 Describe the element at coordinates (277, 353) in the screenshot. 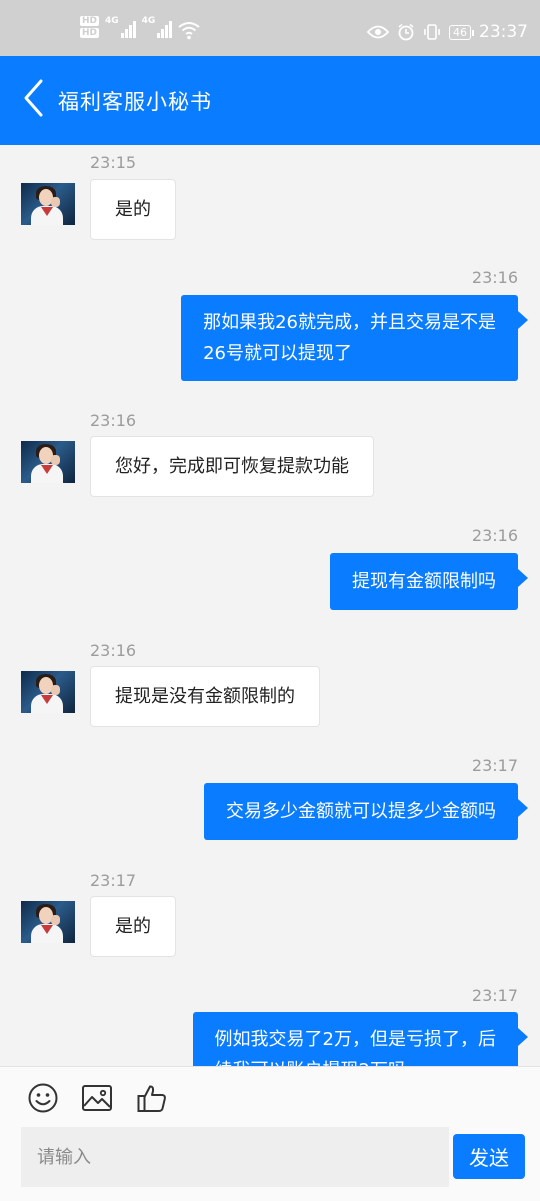

I see `message-text-line: 26号就可以提现了` at that location.